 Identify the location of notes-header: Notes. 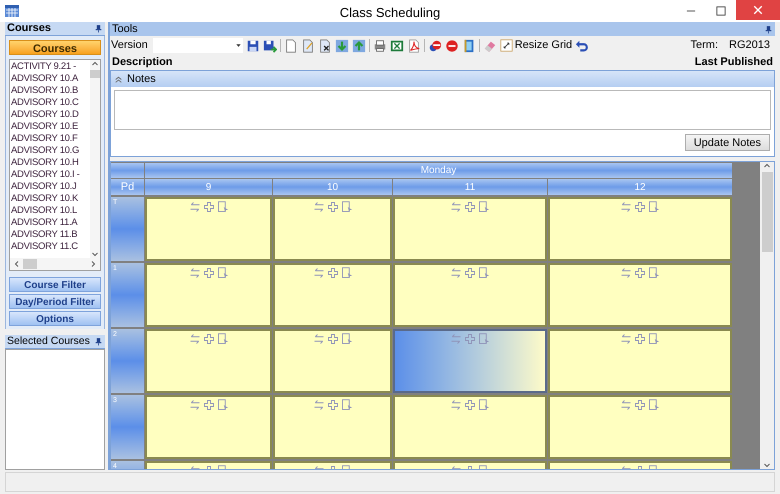
(442, 79).